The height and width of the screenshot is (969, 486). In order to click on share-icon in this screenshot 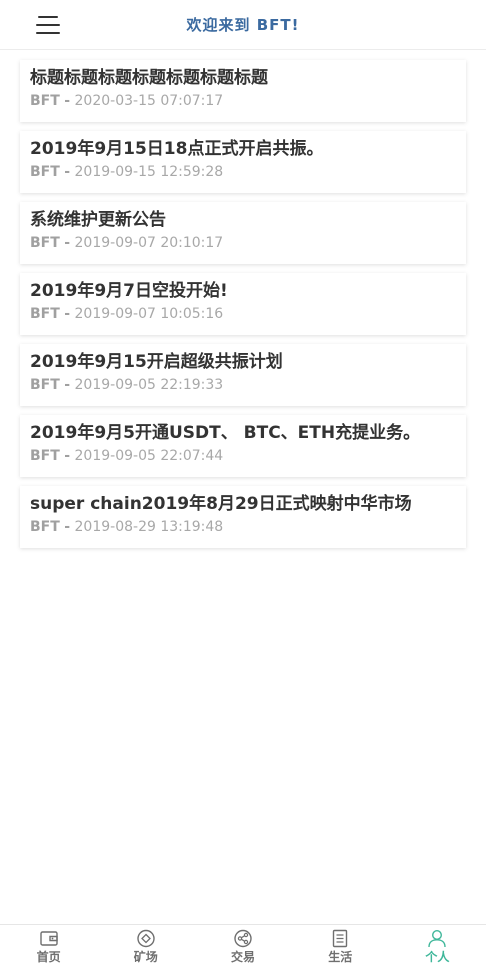, I will do `click(243, 938)`.